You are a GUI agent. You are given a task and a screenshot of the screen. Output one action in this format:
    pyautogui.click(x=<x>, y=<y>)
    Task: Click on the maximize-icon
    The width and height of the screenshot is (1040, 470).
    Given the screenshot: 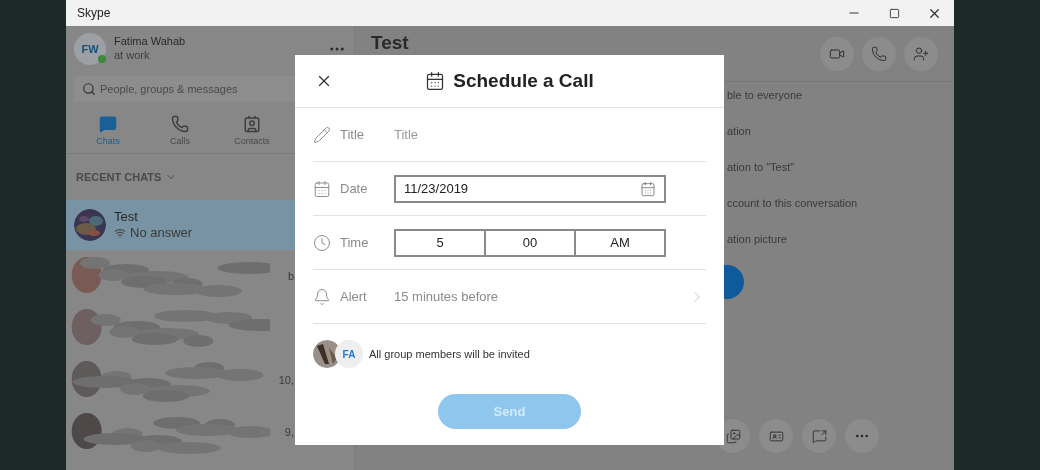 What is the action you would take?
    pyautogui.click(x=894, y=13)
    